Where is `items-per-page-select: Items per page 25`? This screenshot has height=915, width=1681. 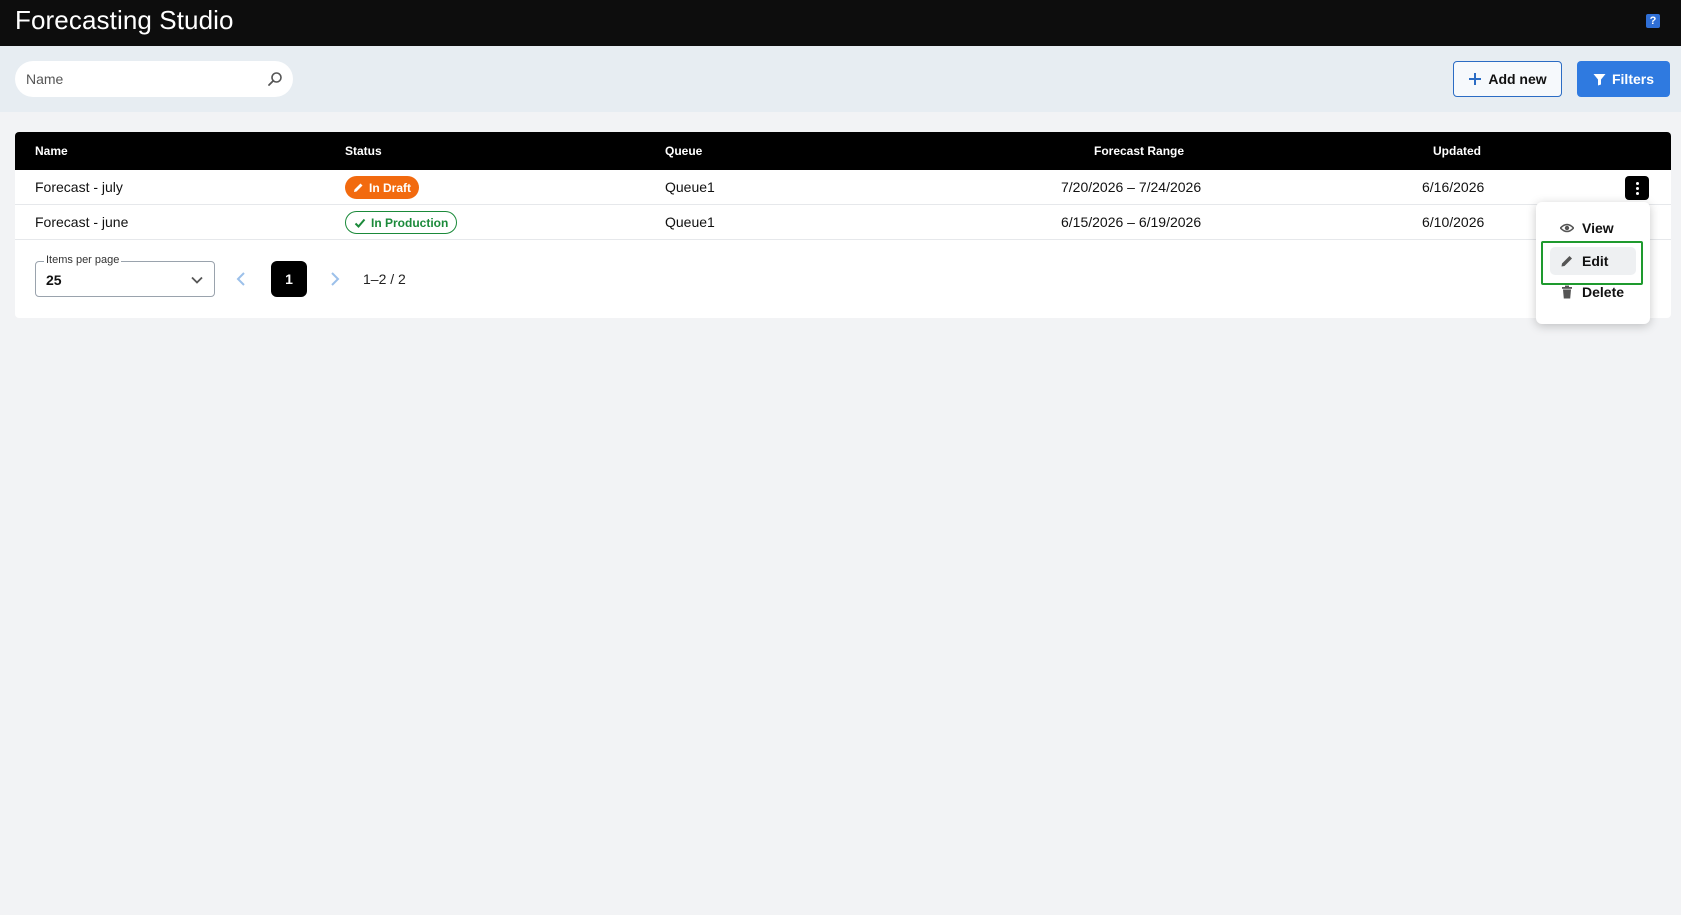
items-per-page-select: Items per page 25 is located at coordinates (125, 275).